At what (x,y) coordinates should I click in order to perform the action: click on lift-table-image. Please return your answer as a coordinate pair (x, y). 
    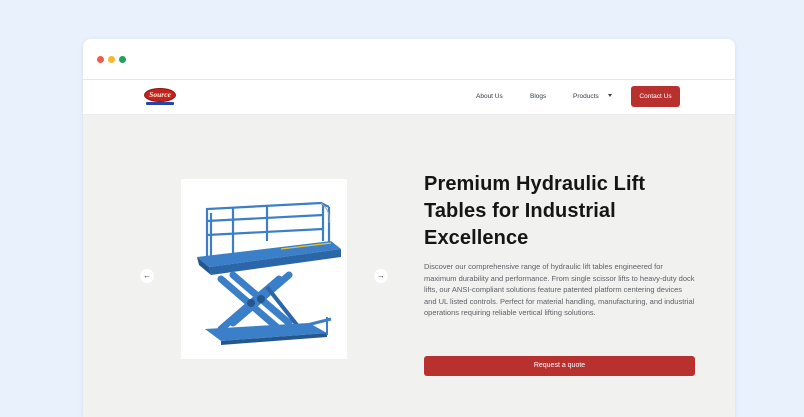
    Looking at the image, I should click on (264, 269).